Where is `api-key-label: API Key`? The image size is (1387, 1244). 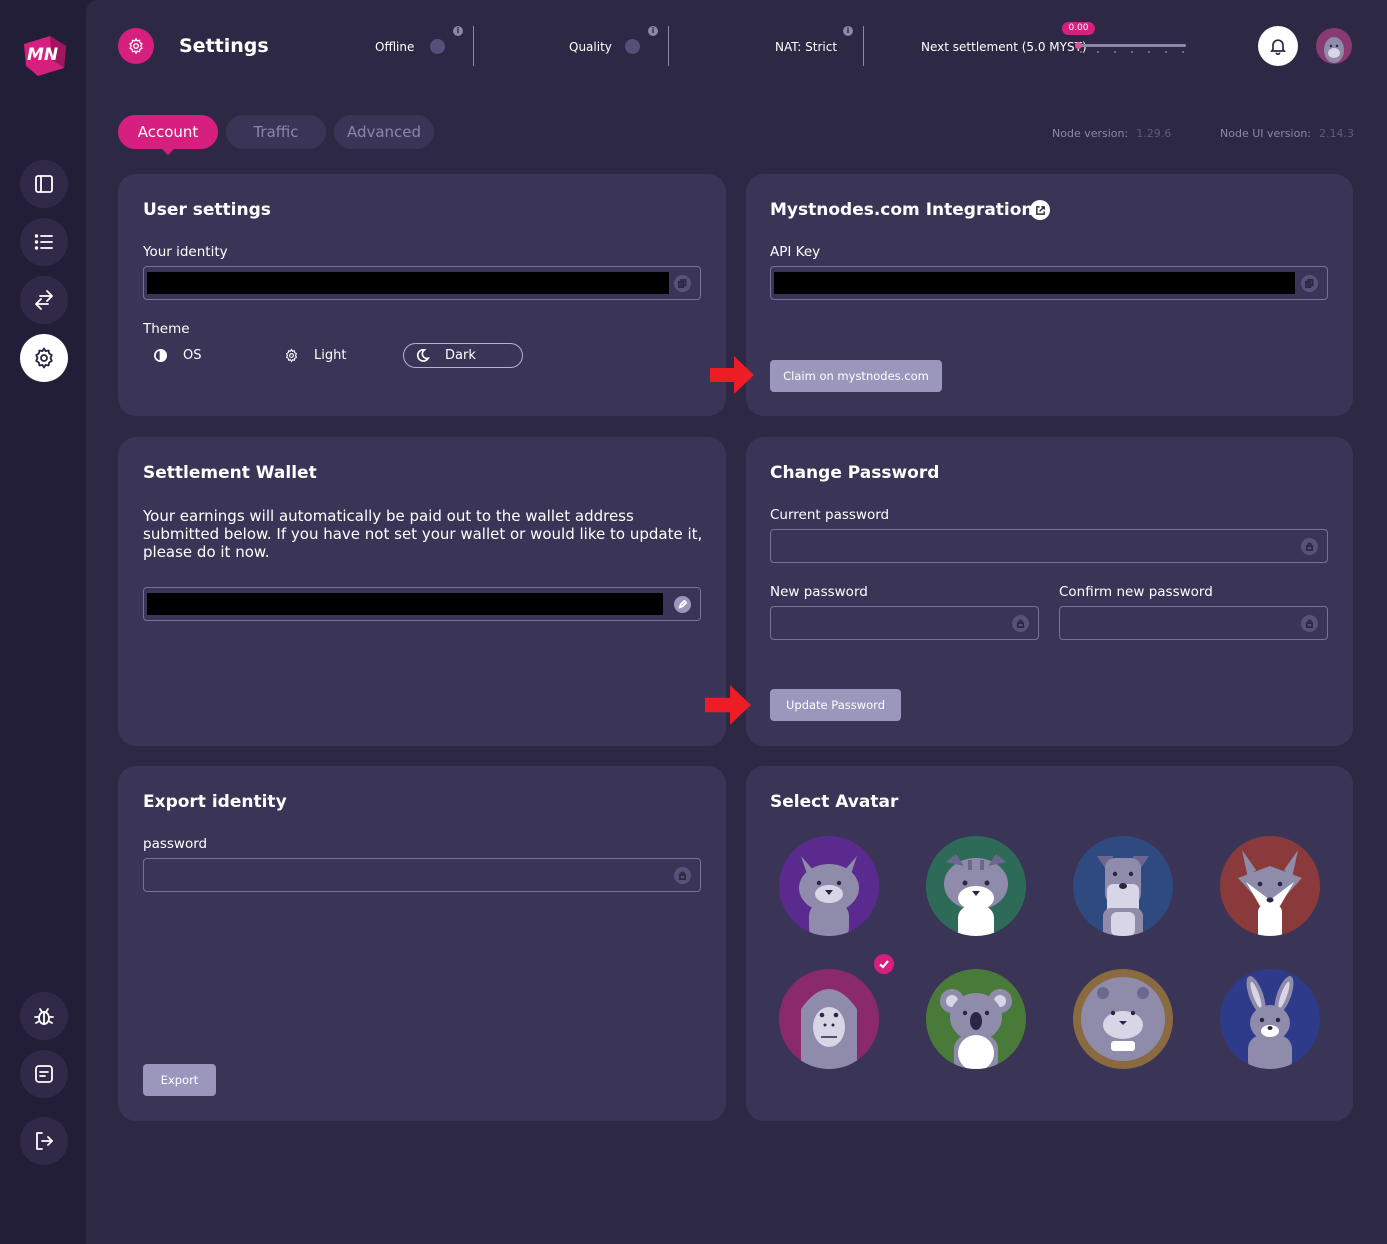 api-key-label: API Key is located at coordinates (795, 252).